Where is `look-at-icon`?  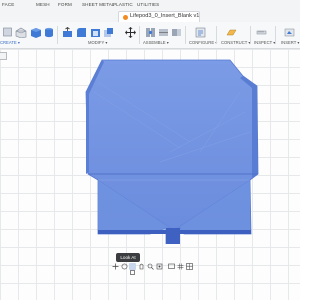 look-at-icon is located at coordinates (132, 269).